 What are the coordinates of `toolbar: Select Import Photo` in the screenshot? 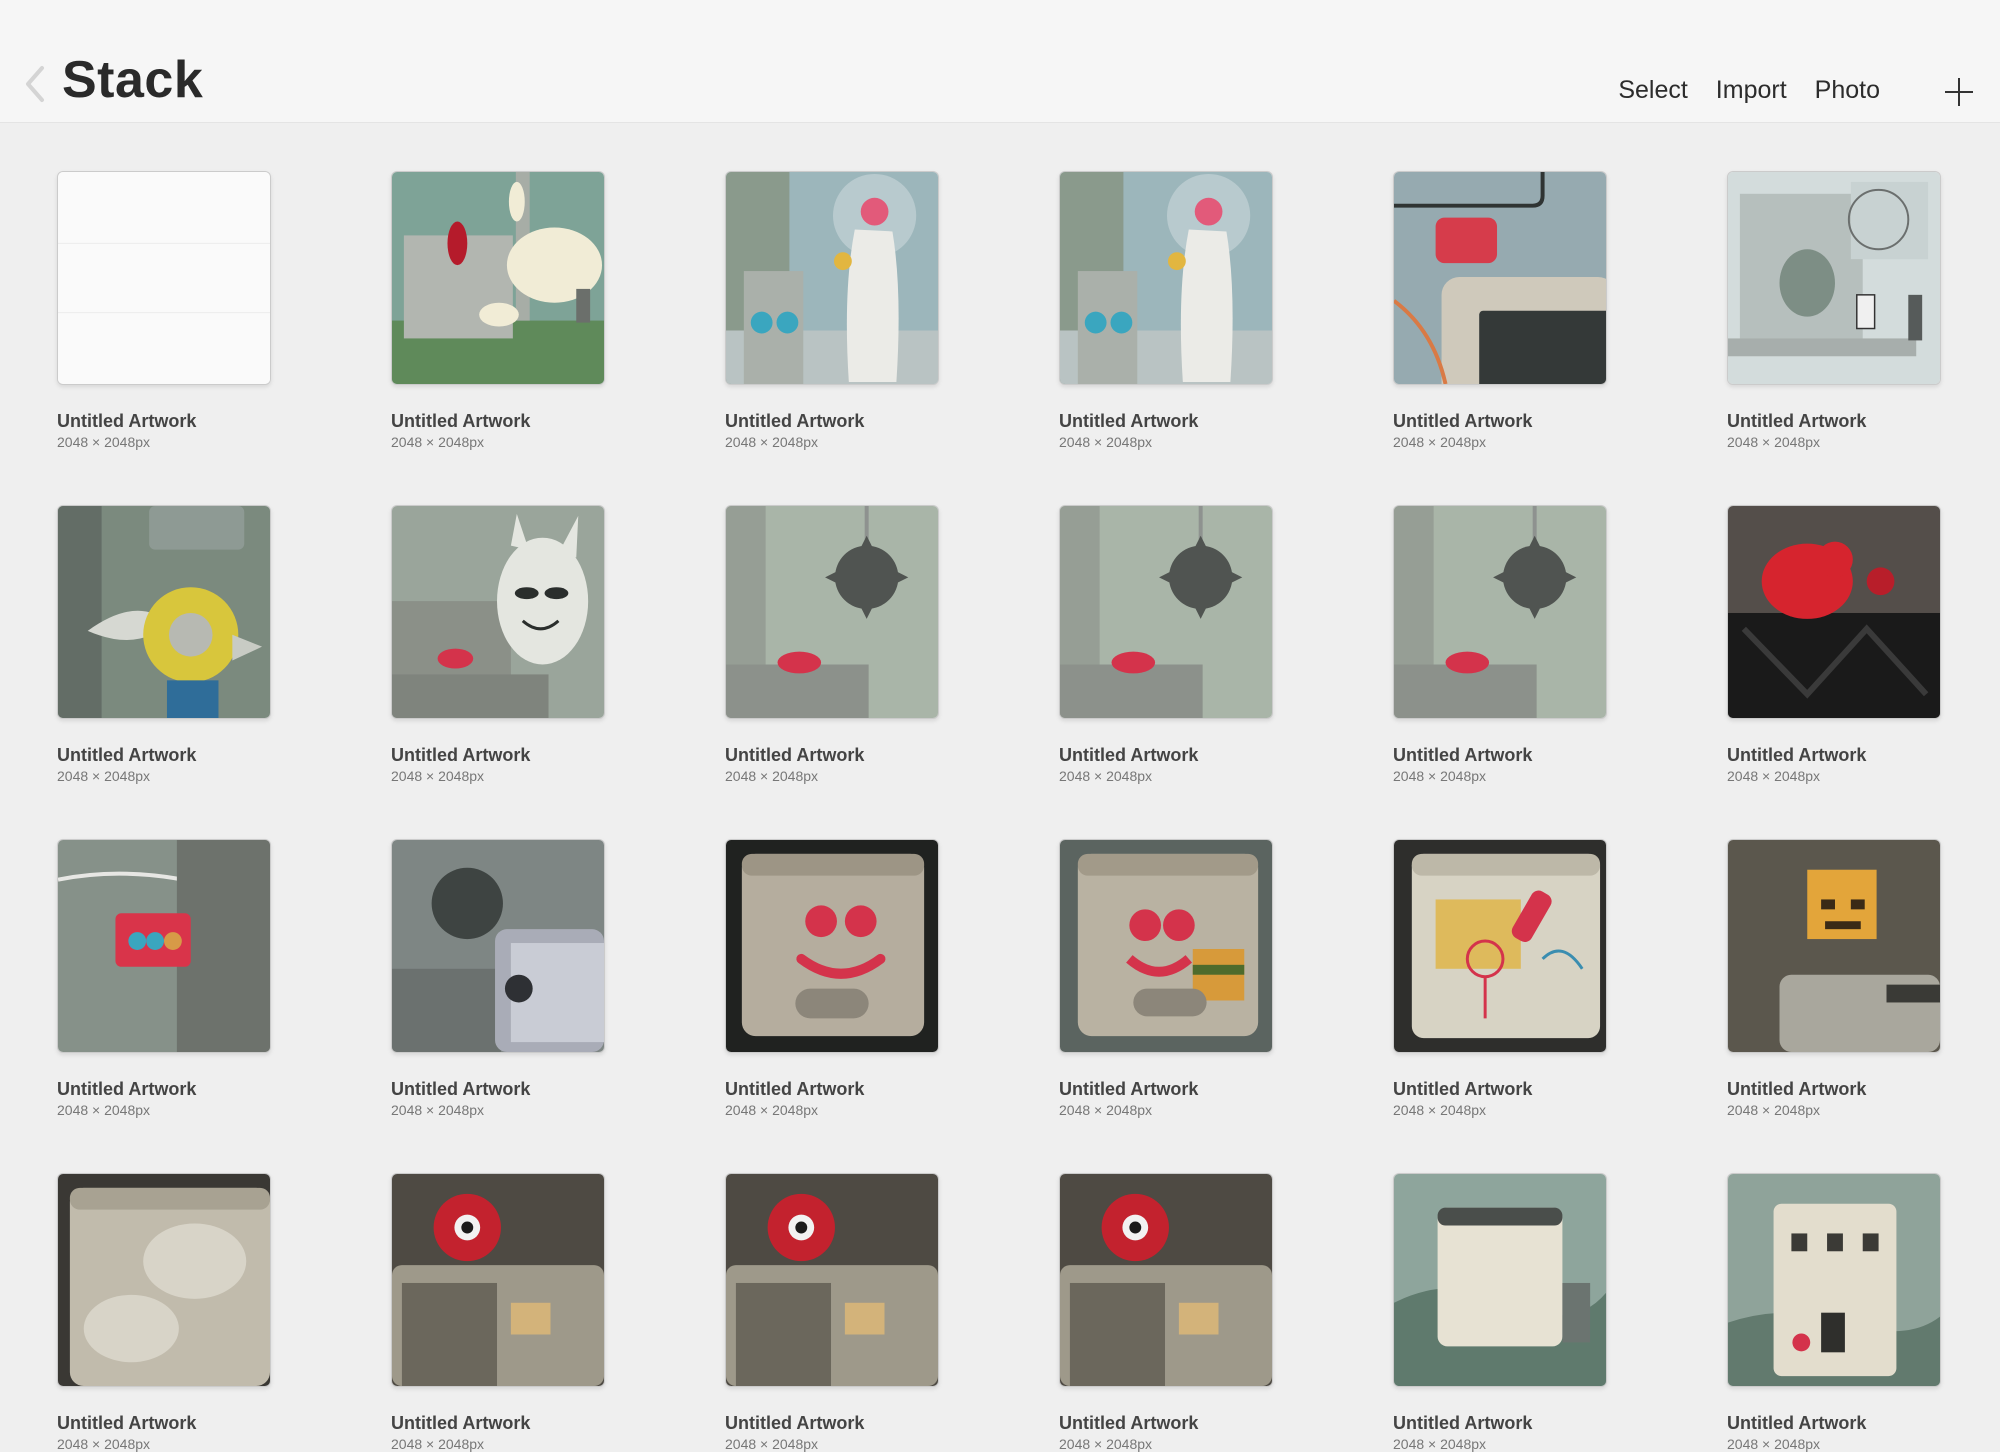 It's located at (1749, 90).